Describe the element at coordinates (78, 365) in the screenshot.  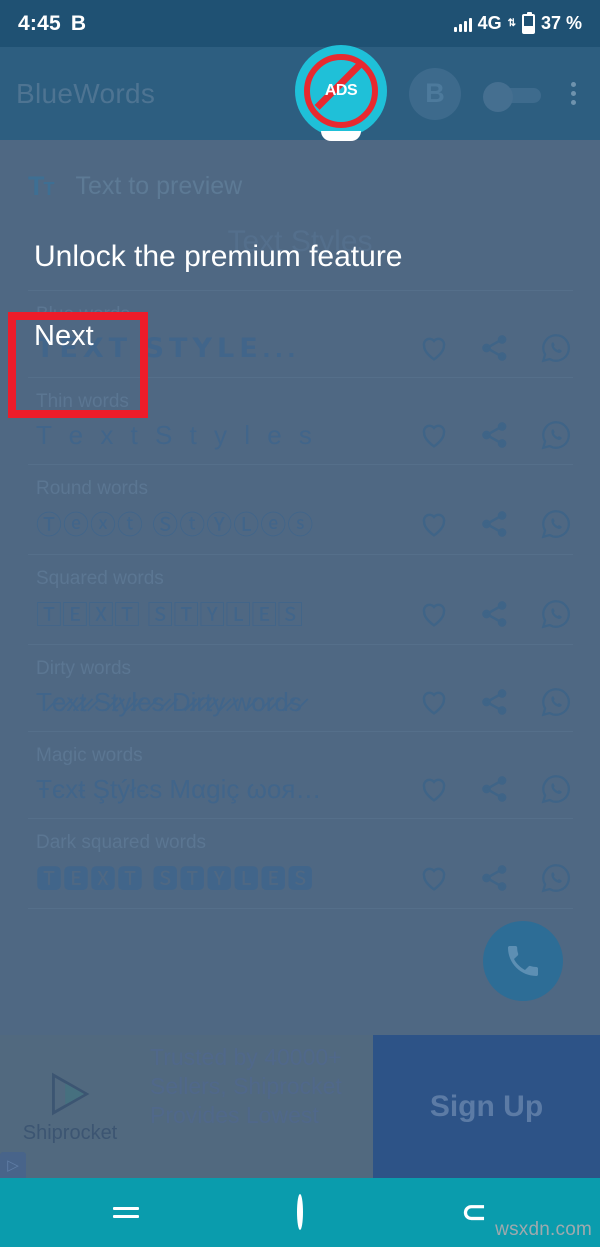
I see `next-button-highlight-box` at that location.